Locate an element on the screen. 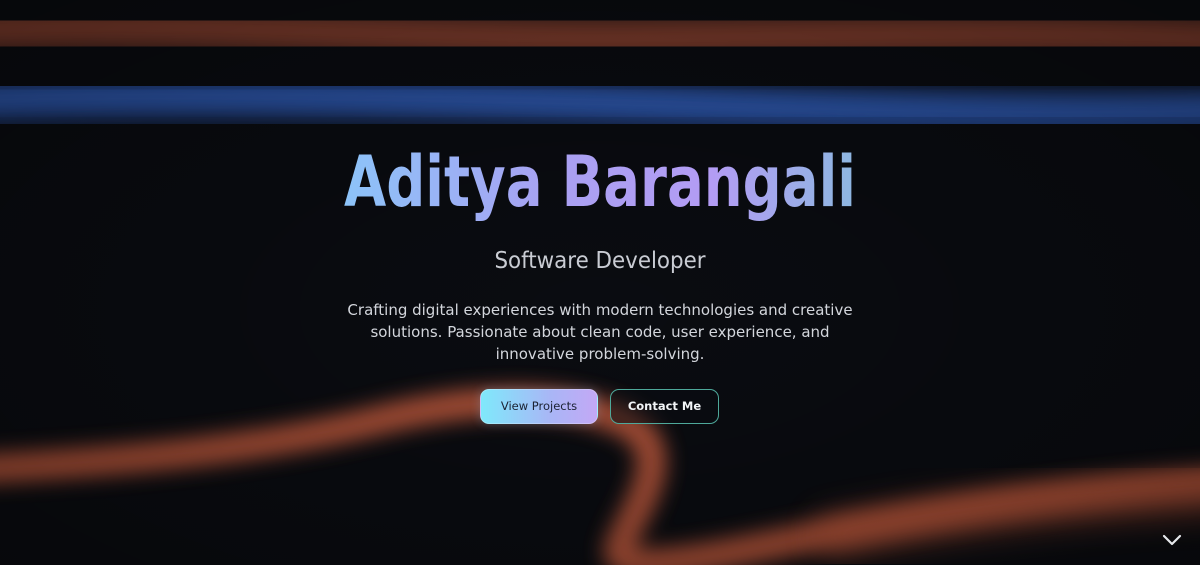 The image size is (1200, 565). contact-me-button: Contact Me is located at coordinates (664, 406).